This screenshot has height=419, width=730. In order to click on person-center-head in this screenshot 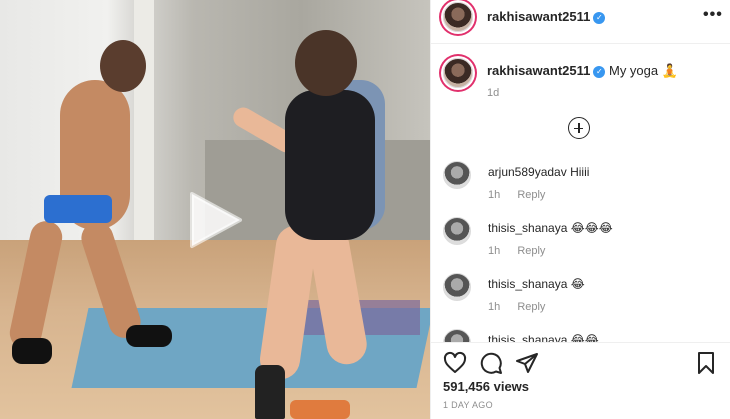, I will do `click(326, 63)`.